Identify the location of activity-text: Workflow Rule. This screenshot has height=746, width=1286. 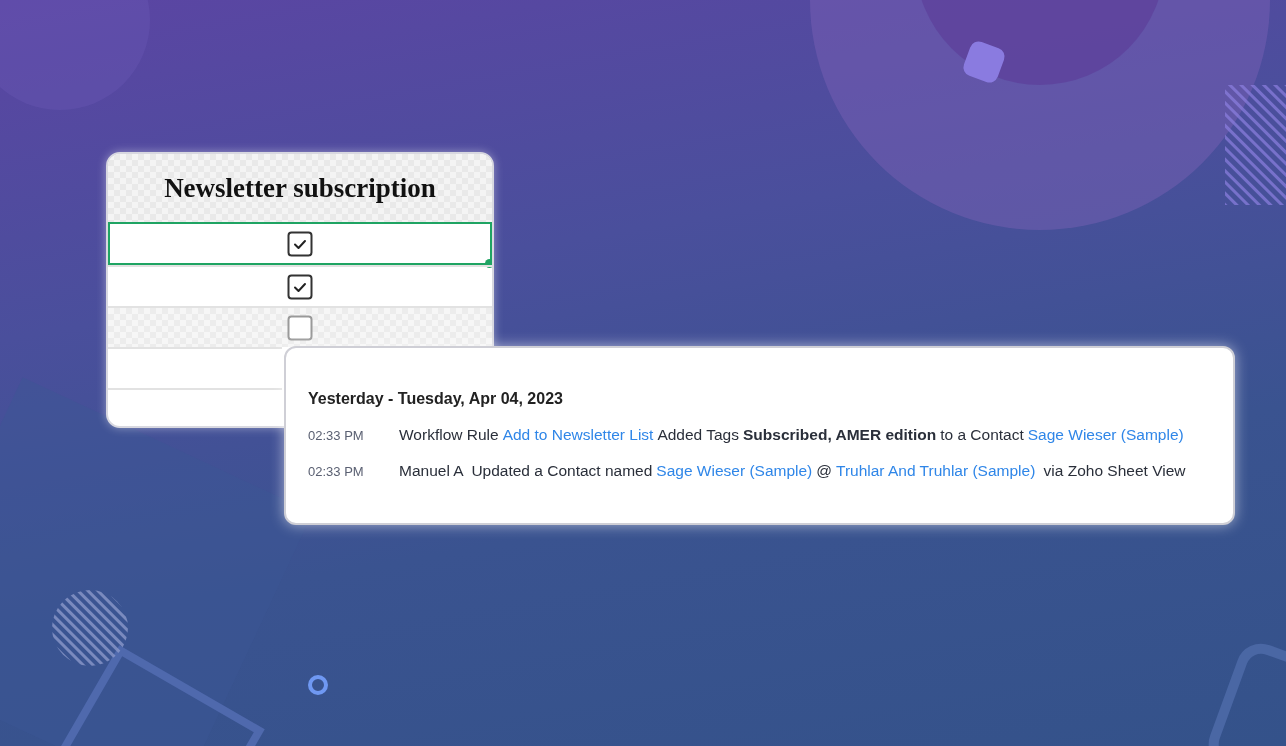
(449, 435).